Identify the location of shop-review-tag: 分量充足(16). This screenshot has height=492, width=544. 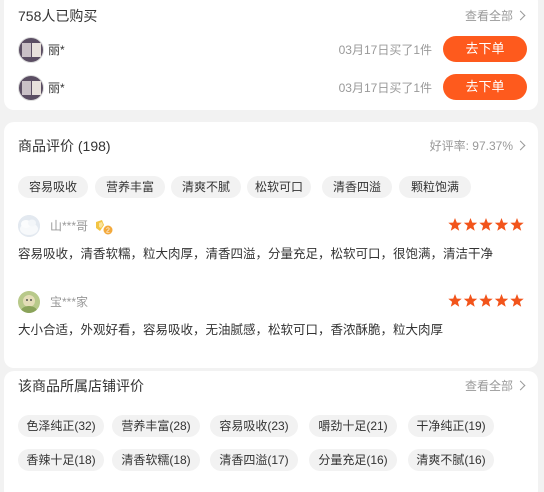
(353, 460).